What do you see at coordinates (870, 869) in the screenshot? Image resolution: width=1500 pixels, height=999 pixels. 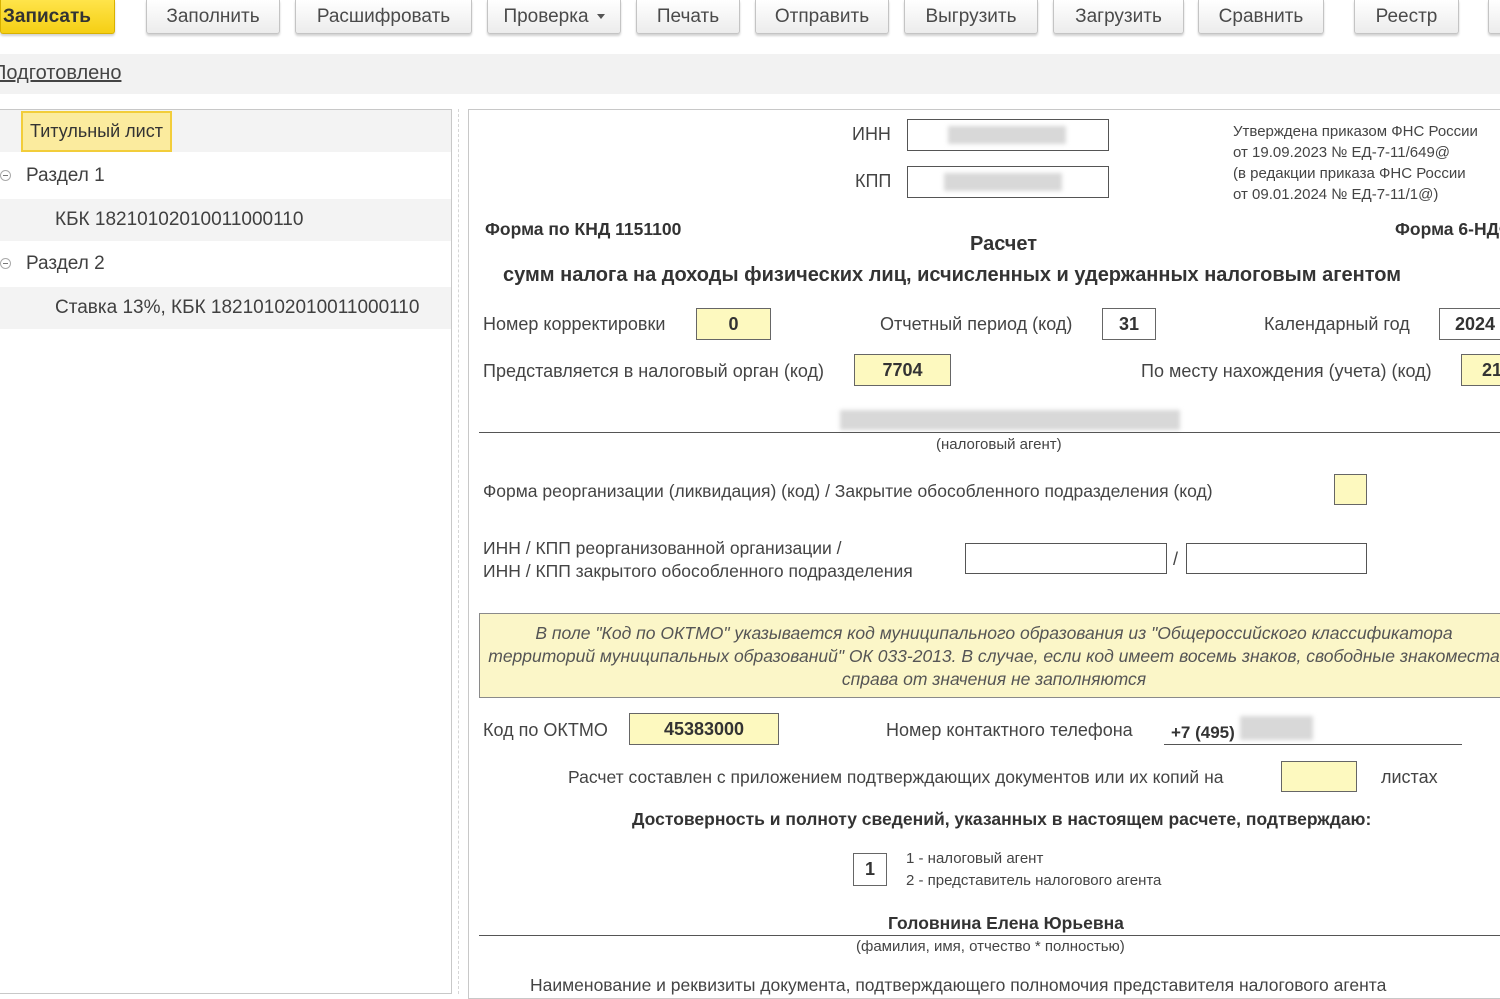 I see `signer-code-field: 1` at bounding box center [870, 869].